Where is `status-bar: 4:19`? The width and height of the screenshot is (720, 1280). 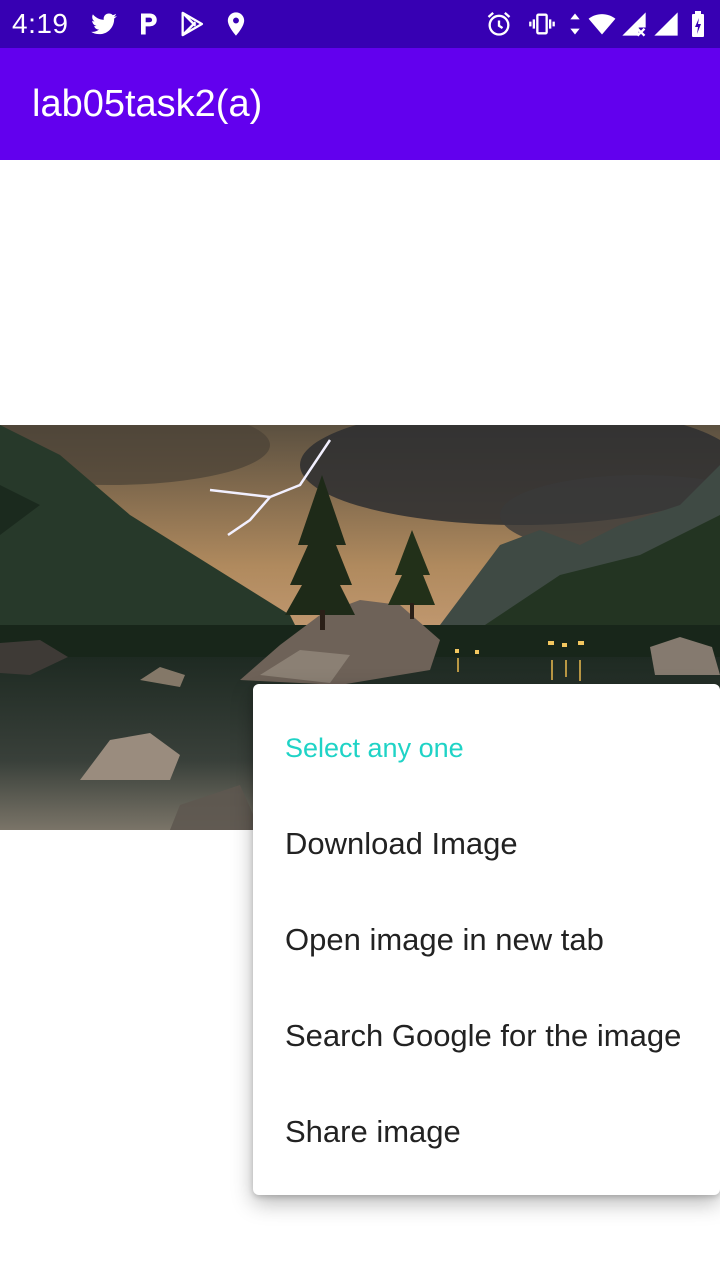 status-bar: 4:19 is located at coordinates (360, 24).